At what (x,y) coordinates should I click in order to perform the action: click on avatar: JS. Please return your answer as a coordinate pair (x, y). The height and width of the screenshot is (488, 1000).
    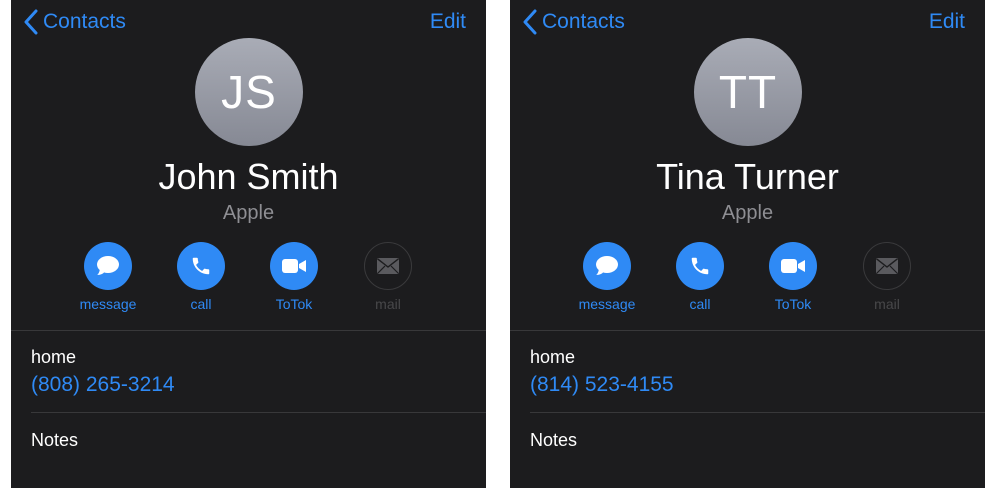
    Looking at the image, I should click on (249, 92).